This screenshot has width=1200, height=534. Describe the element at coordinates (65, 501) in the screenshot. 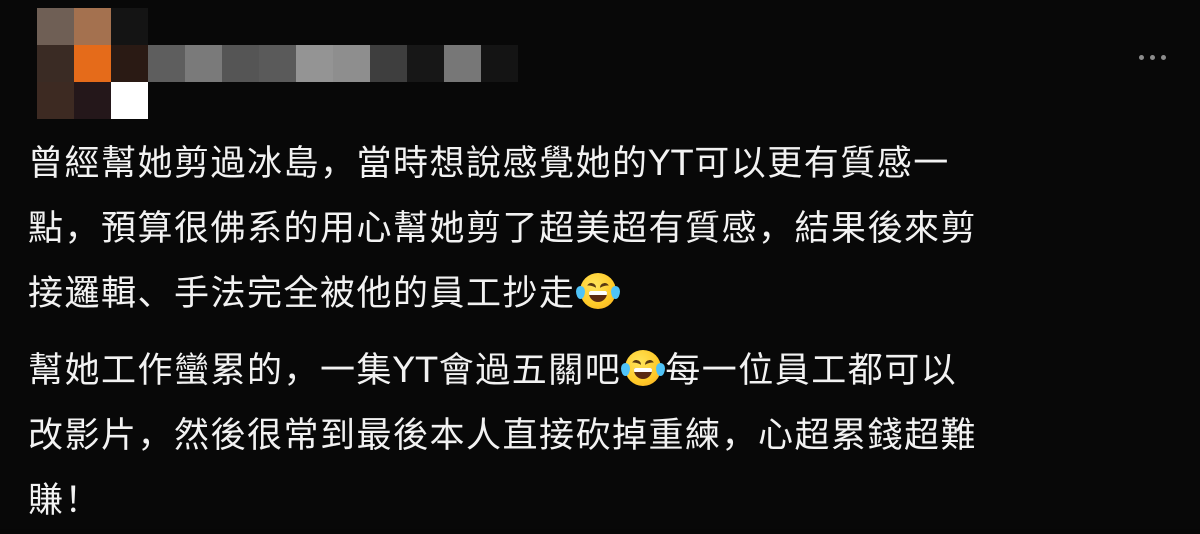

I see `post-line: 賺！` at that location.